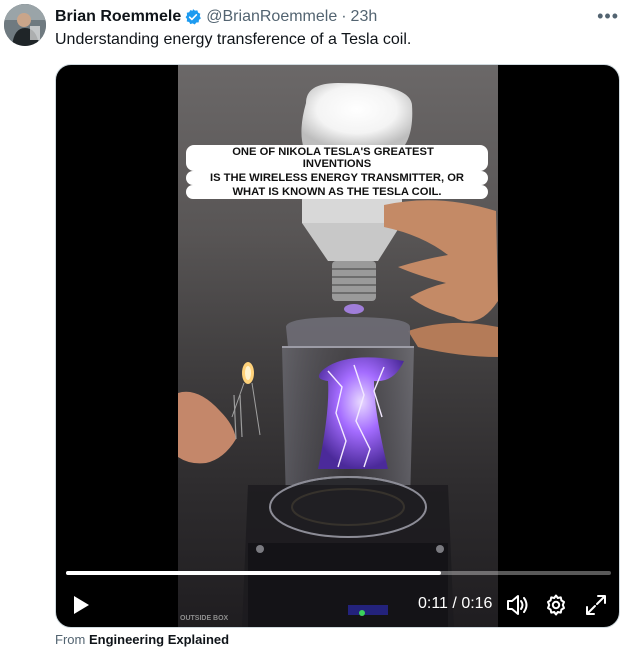 The height and width of the screenshot is (647, 633). I want to click on author-name: Brian Roemmele, so click(118, 17).